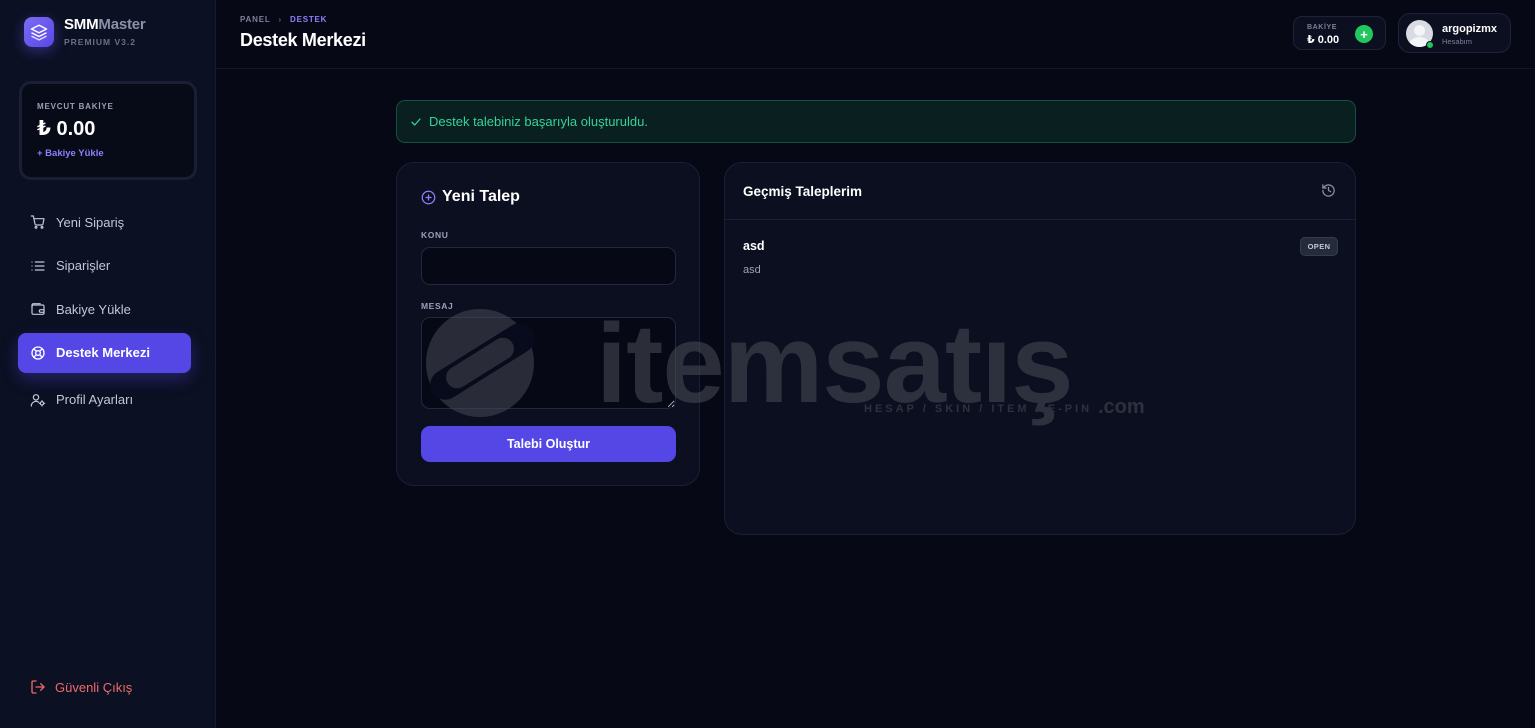  Describe the element at coordinates (1322, 27) in the screenshot. I see `header-balance-label: BAKİYE` at that location.